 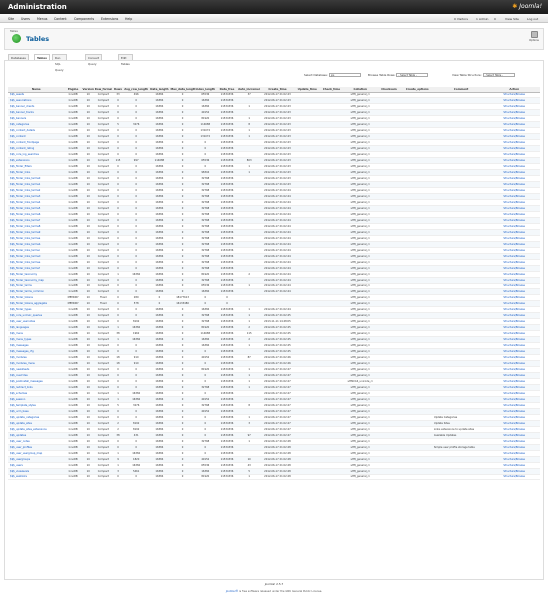 I want to click on table-cell: 10, so click(x=88, y=477).